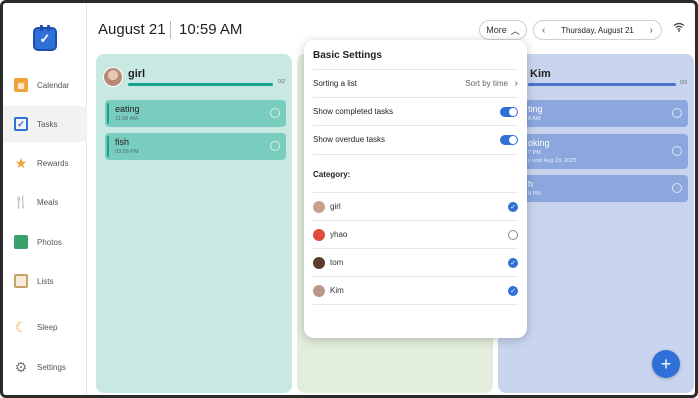 This screenshot has height=398, width=698. Describe the element at coordinates (666, 364) in the screenshot. I see `add-task-button: +` at that location.